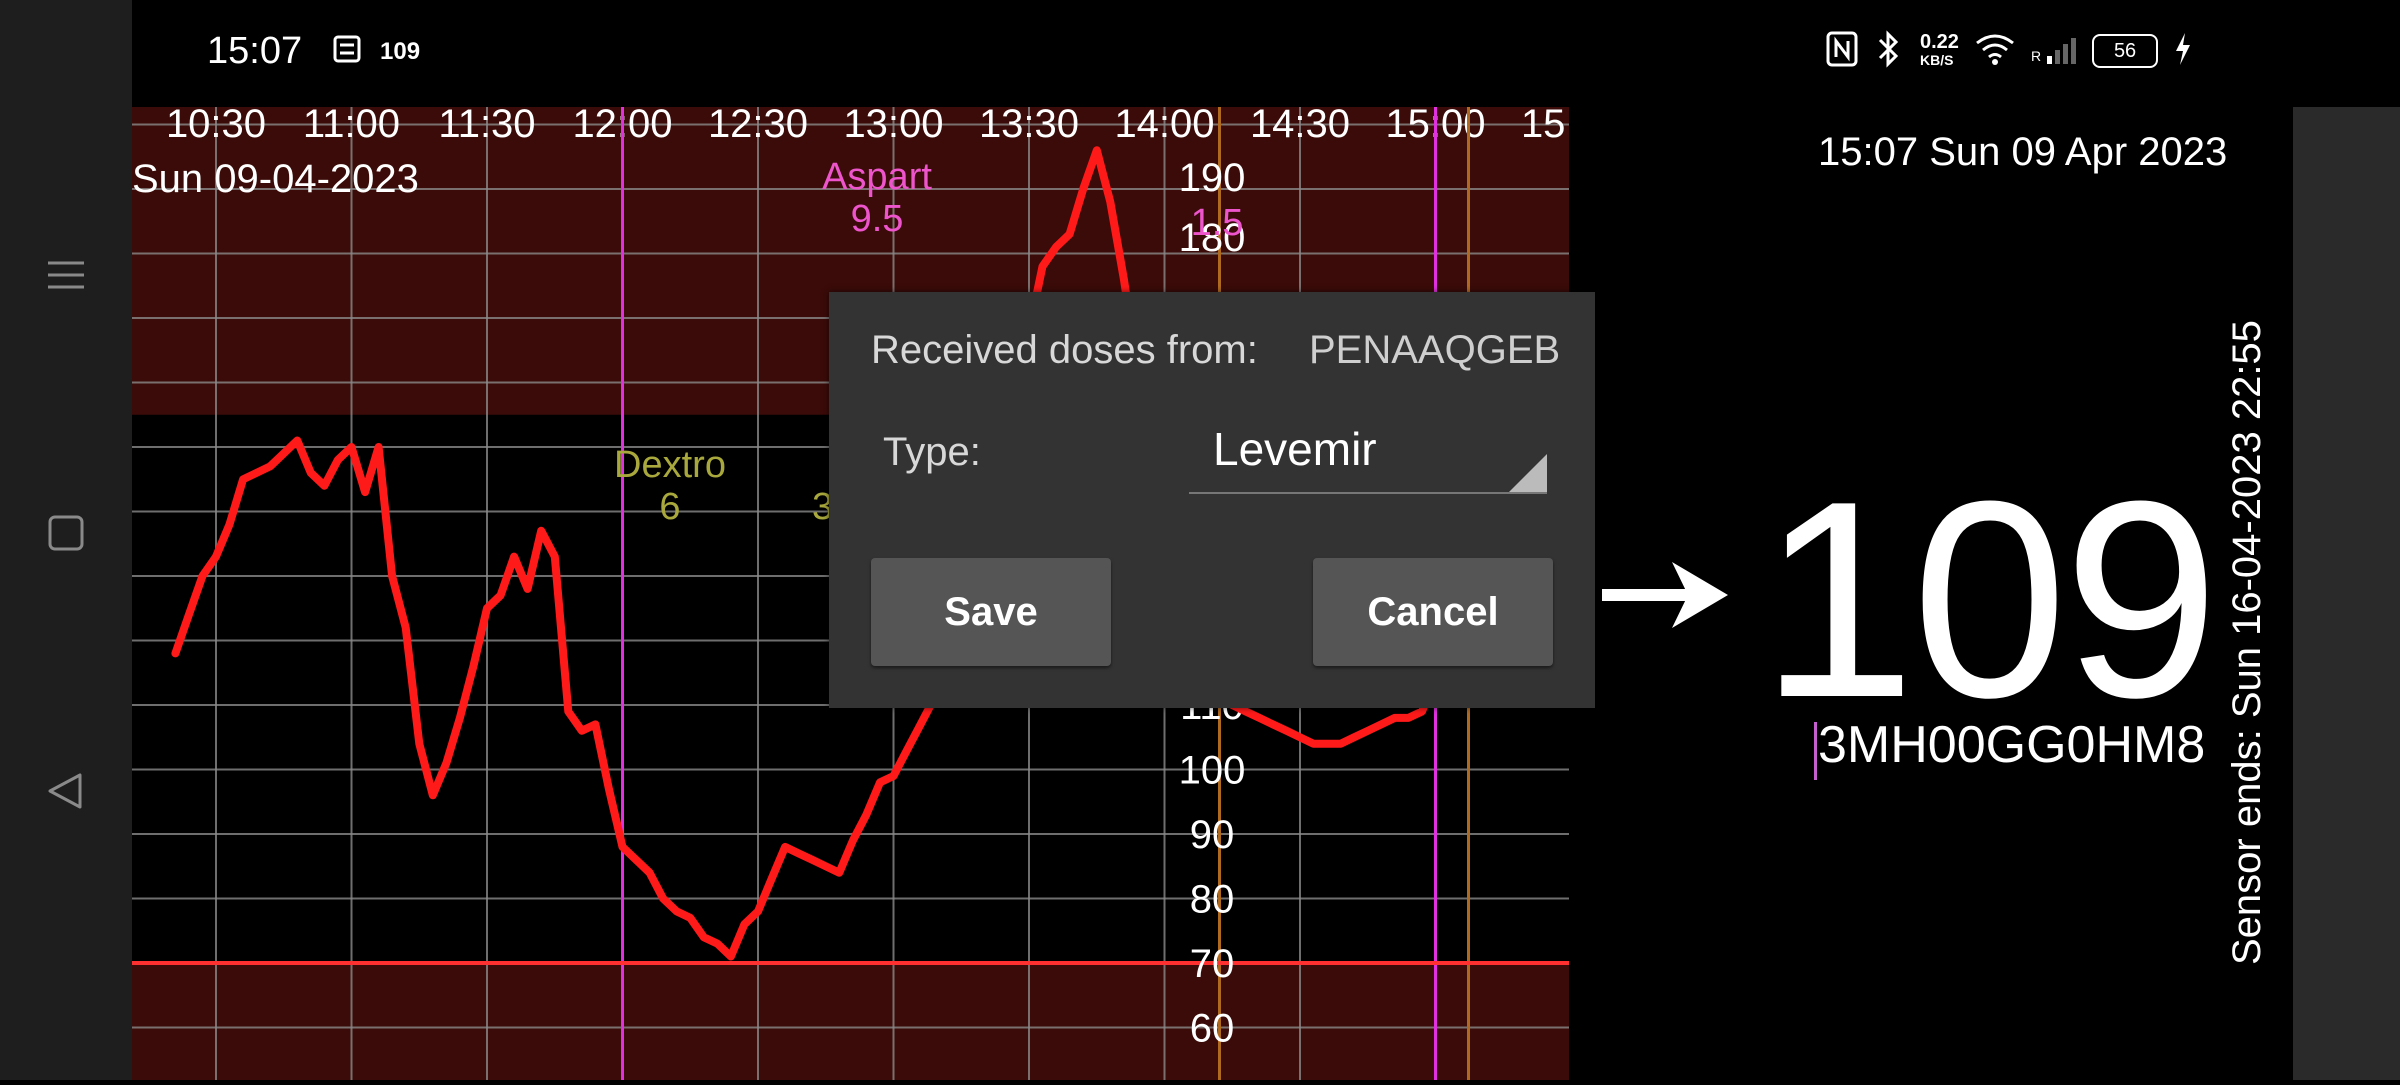 This screenshot has width=2400, height=1085. I want to click on annotation-value: 1.5, so click(1217, 223).